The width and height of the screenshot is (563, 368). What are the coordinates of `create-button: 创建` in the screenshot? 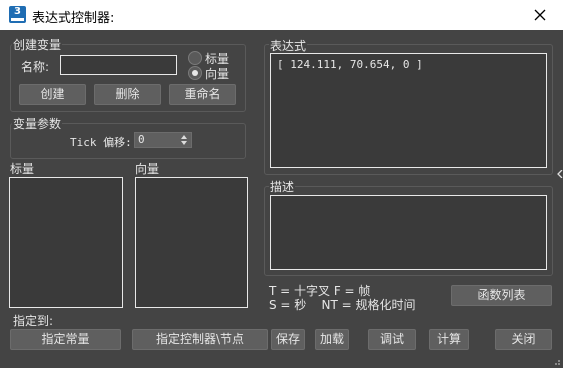 It's located at (52, 94).